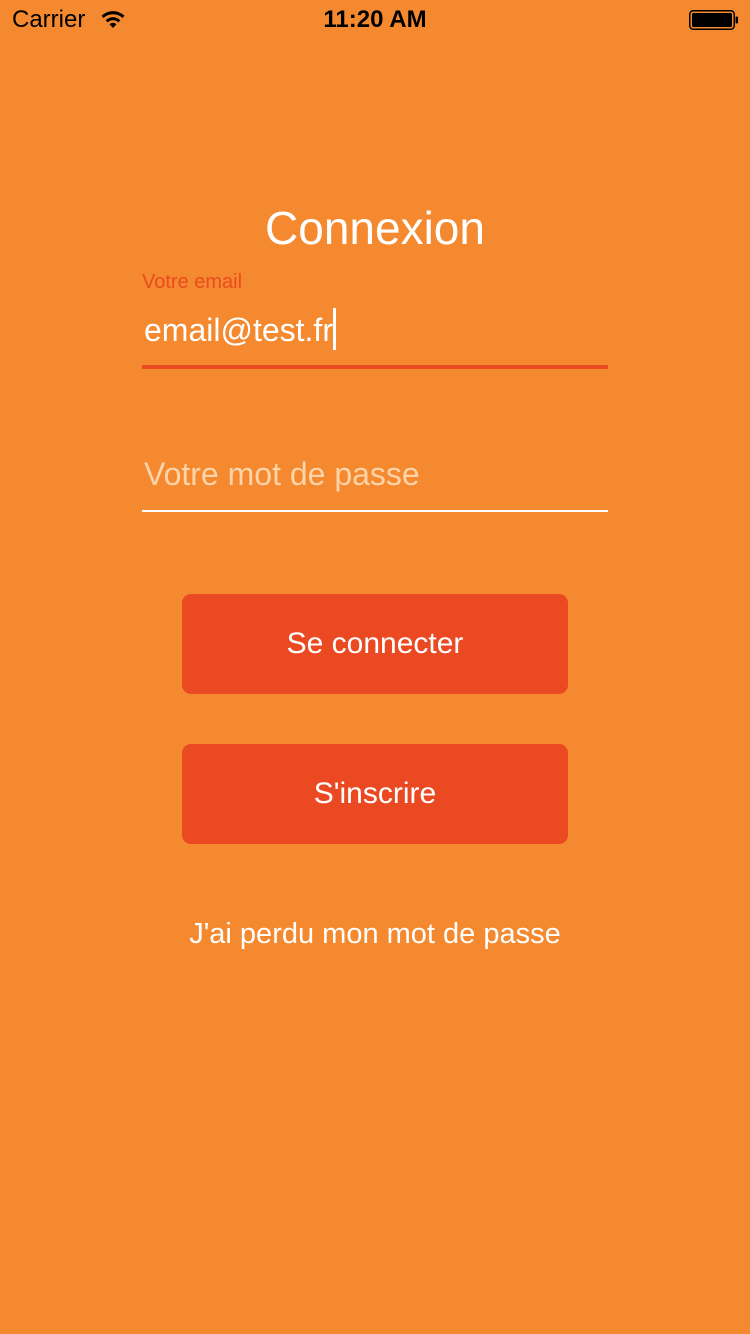 Image resolution: width=750 pixels, height=1334 pixels. What do you see at coordinates (375, 644) in the screenshot?
I see `login-button: Se connecter` at bounding box center [375, 644].